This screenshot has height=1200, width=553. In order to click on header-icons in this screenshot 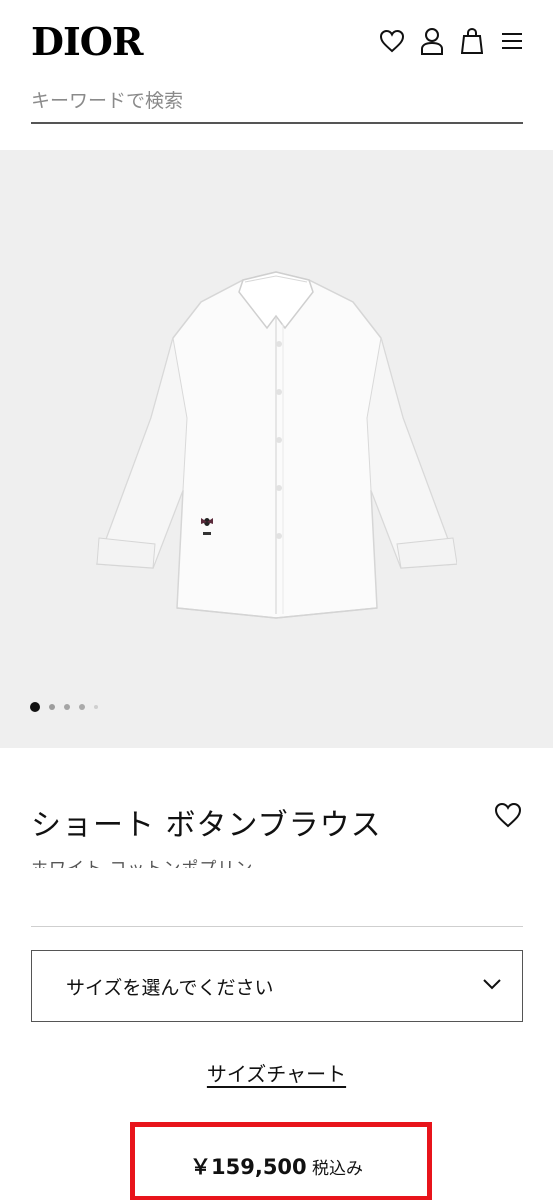, I will do `click(452, 41)`.